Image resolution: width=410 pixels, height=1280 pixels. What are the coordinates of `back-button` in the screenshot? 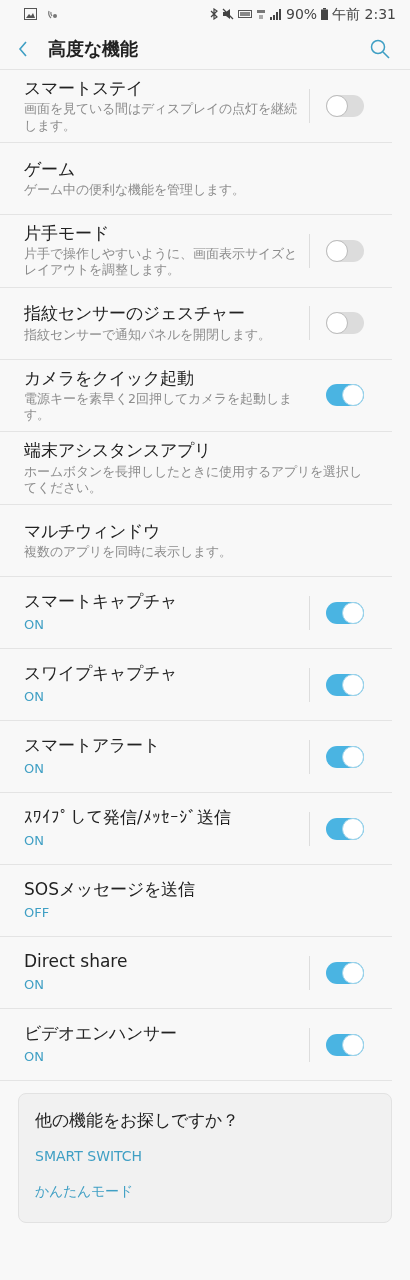 It's located at (23, 48).